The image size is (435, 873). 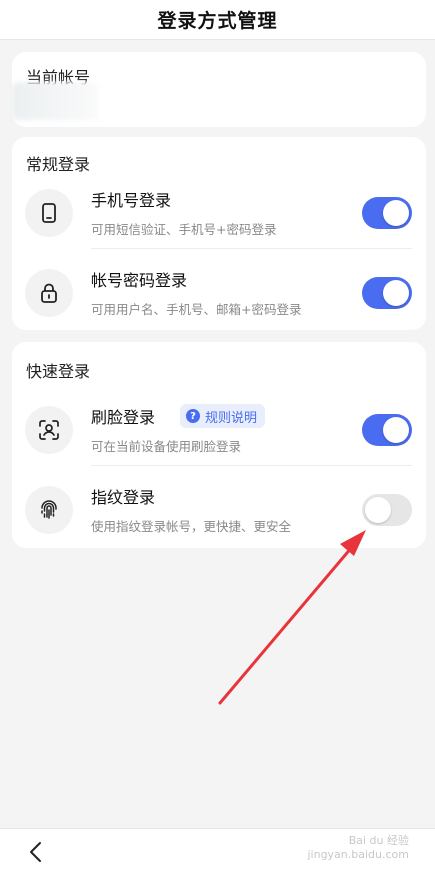 What do you see at coordinates (231, 418) in the screenshot?
I see `rules-badge-label: 规则说明` at bounding box center [231, 418].